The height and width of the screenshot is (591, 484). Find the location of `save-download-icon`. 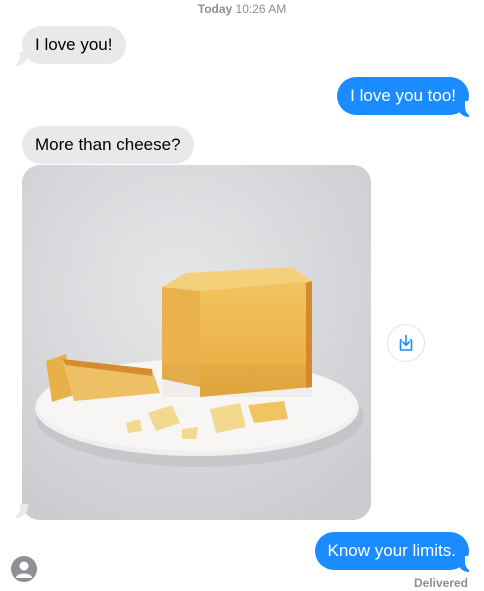

save-download-icon is located at coordinates (406, 342).